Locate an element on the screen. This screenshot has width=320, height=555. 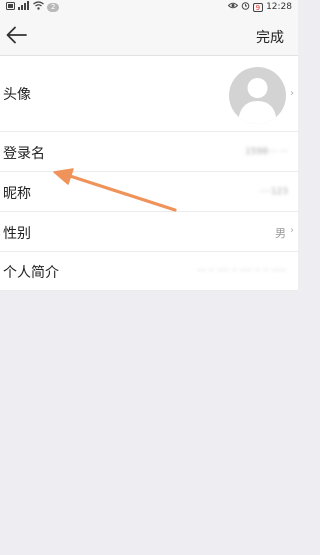
bio-label: 个人简介 is located at coordinates (31, 273).